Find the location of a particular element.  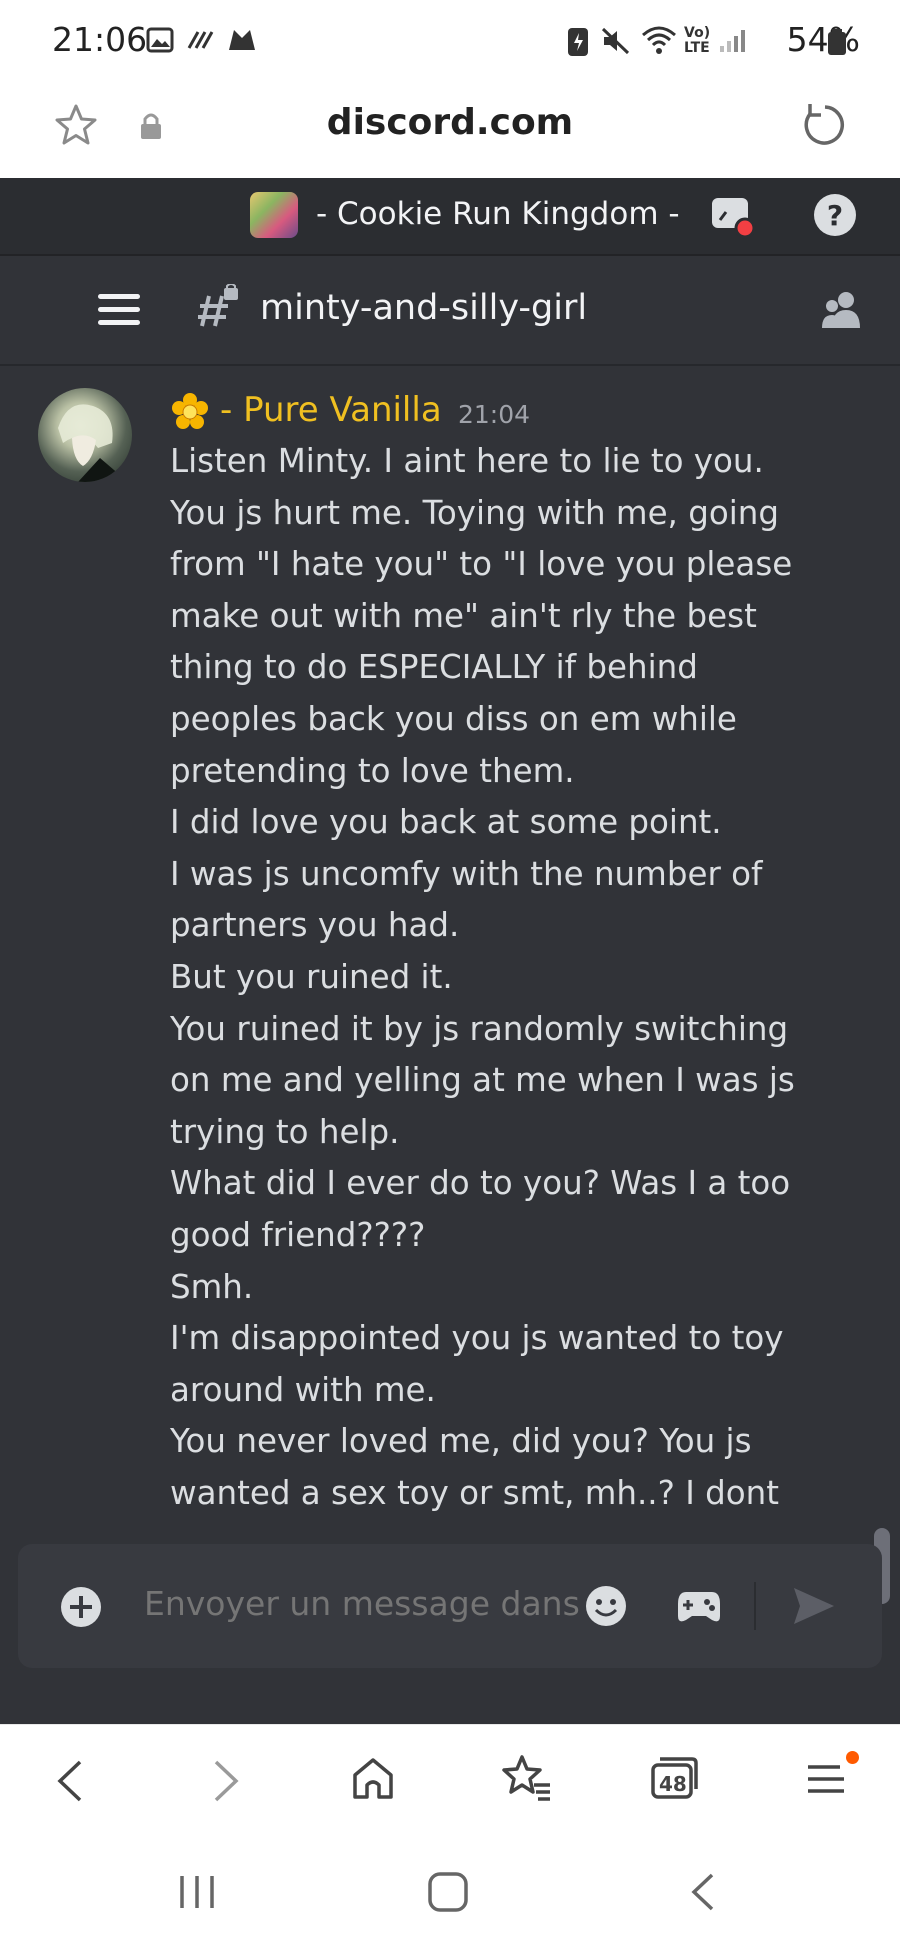

message-line: I'm disappointed you js wanted to toy is located at coordinates (477, 1338).